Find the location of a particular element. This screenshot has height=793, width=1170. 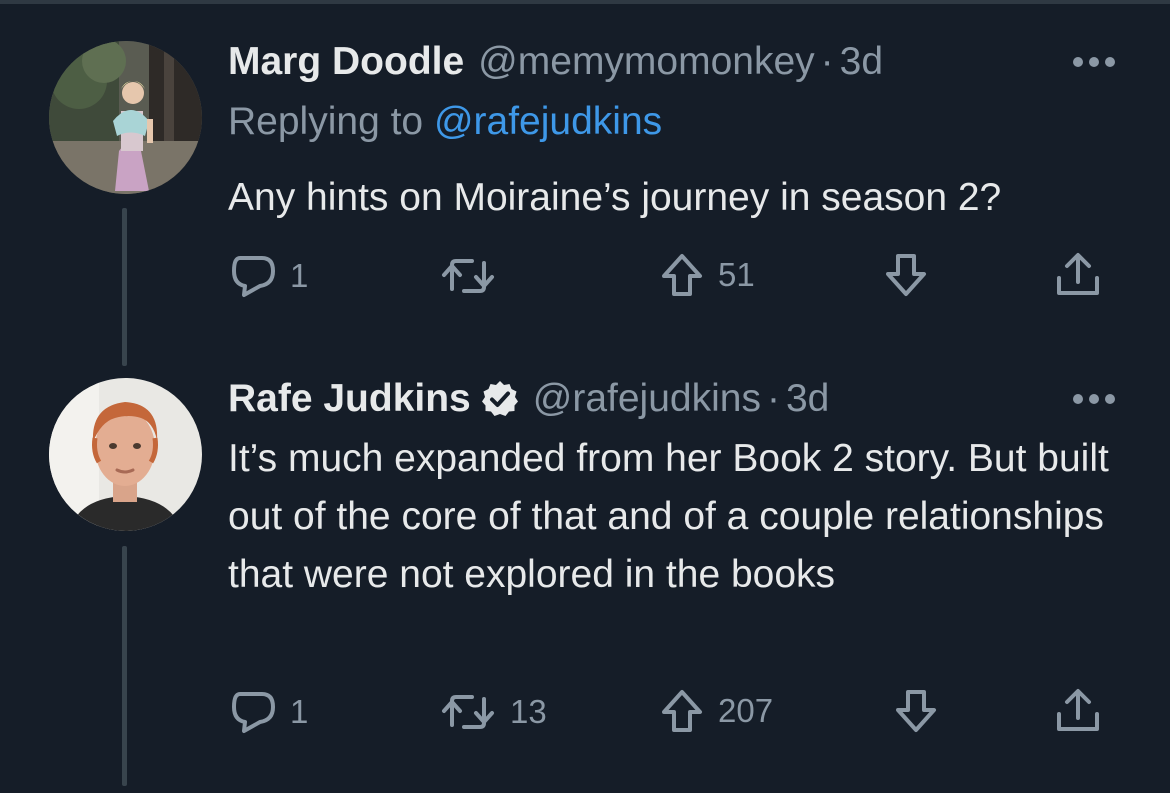

replying-to: Replying to @rafejudkins is located at coordinates (445, 122).